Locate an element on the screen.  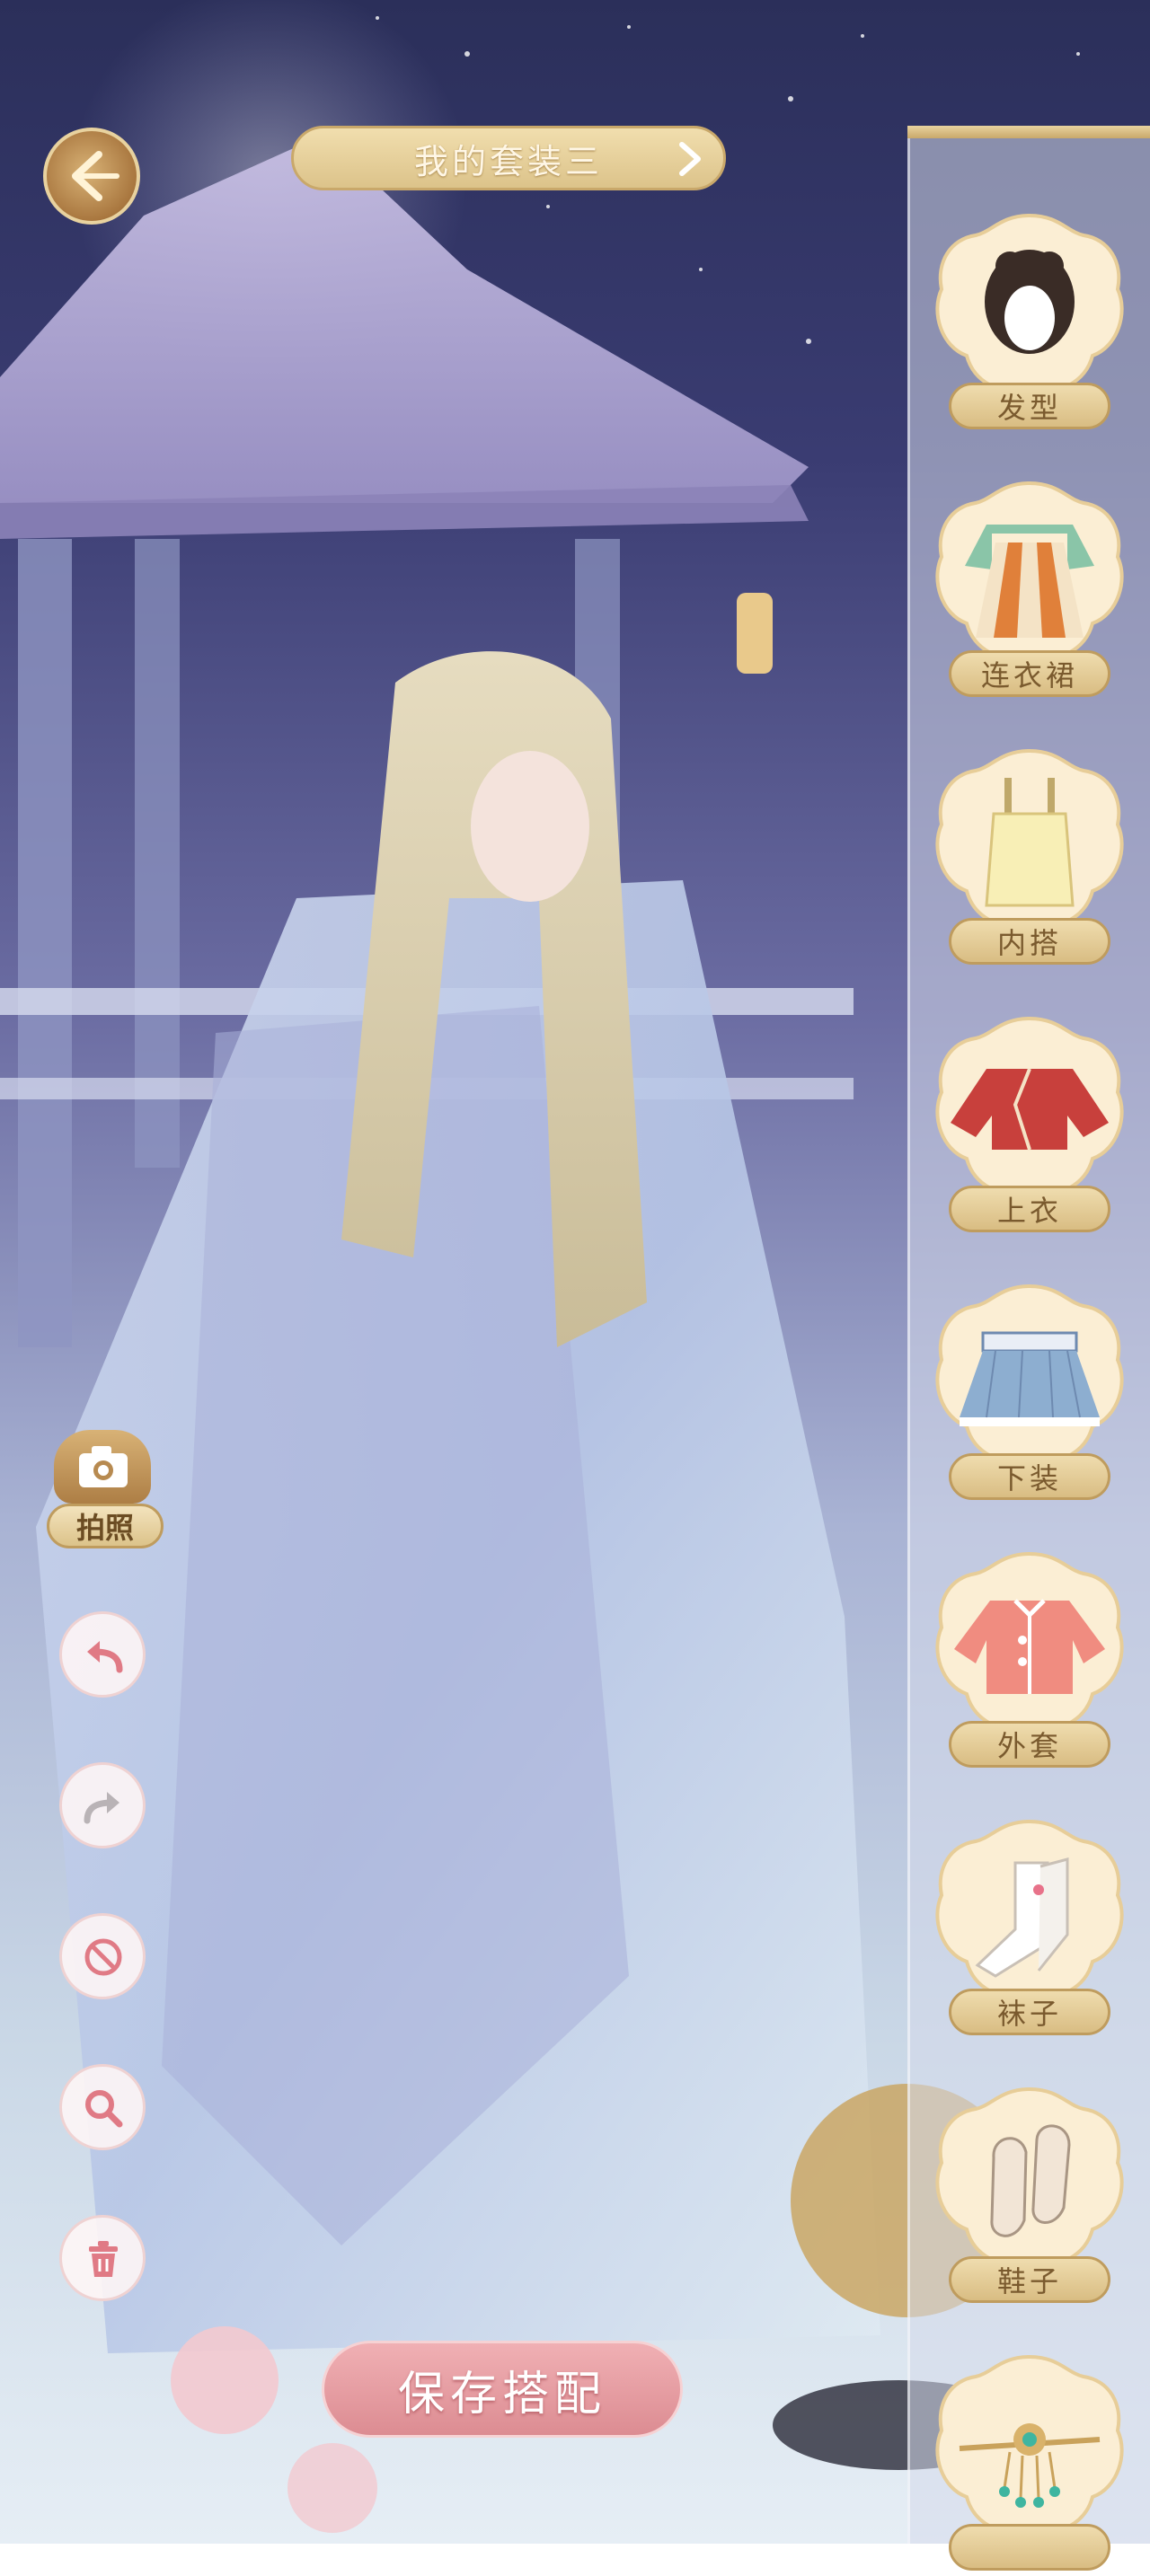
category-coat: 外套 is located at coordinates (1029, 1661).